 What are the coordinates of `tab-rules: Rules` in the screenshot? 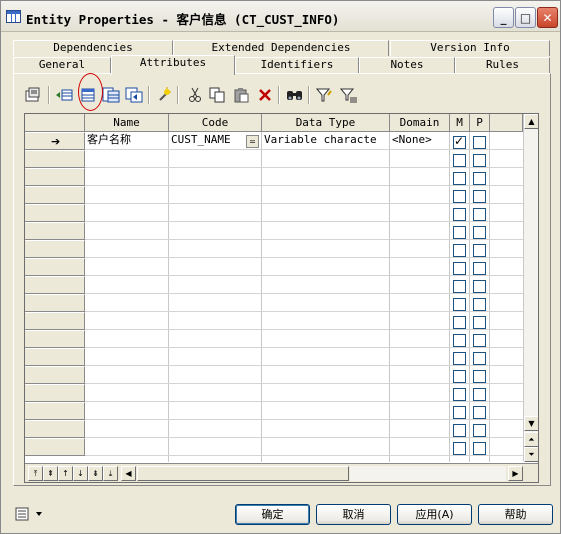 It's located at (502, 65).